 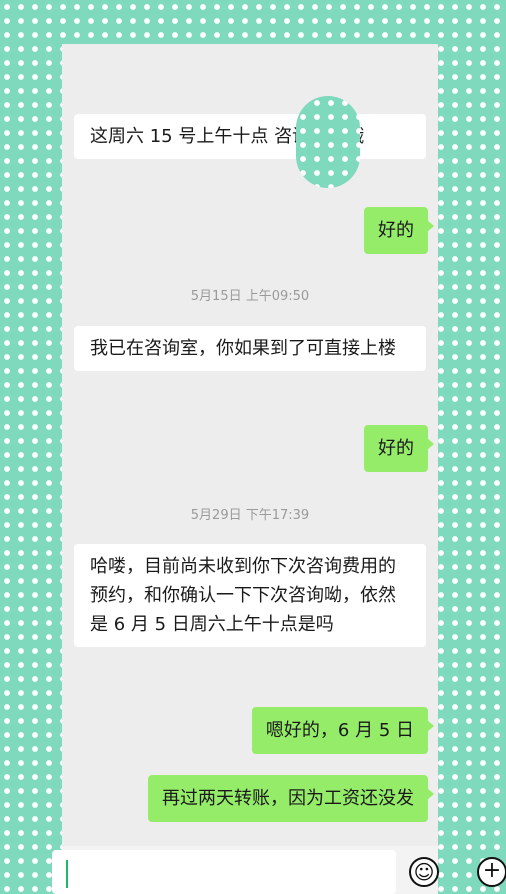 What do you see at coordinates (424, 872) in the screenshot?
I see `emoji-icon: ☺` at bounding box center [424, 872].